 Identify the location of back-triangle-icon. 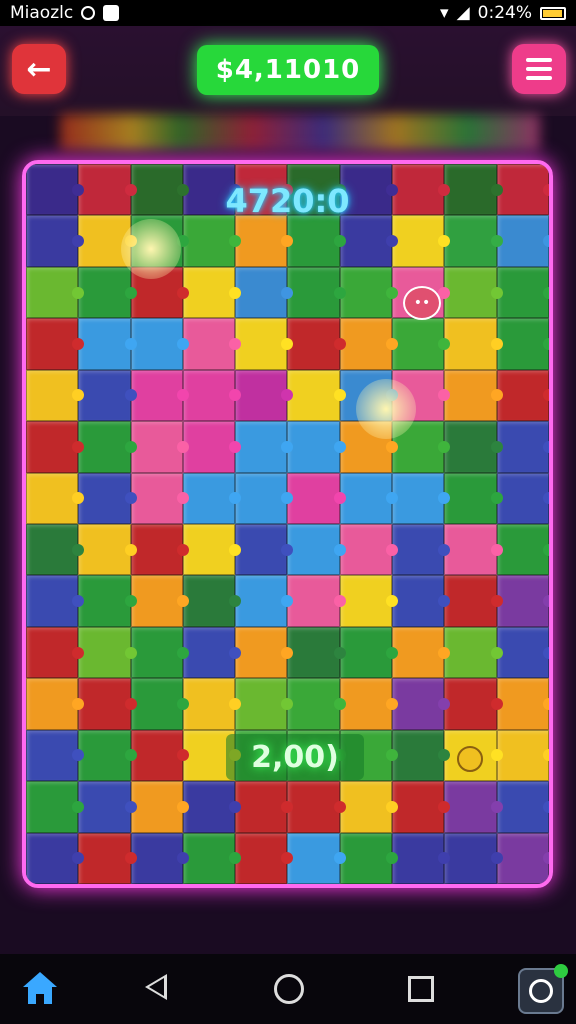
(156, 987).